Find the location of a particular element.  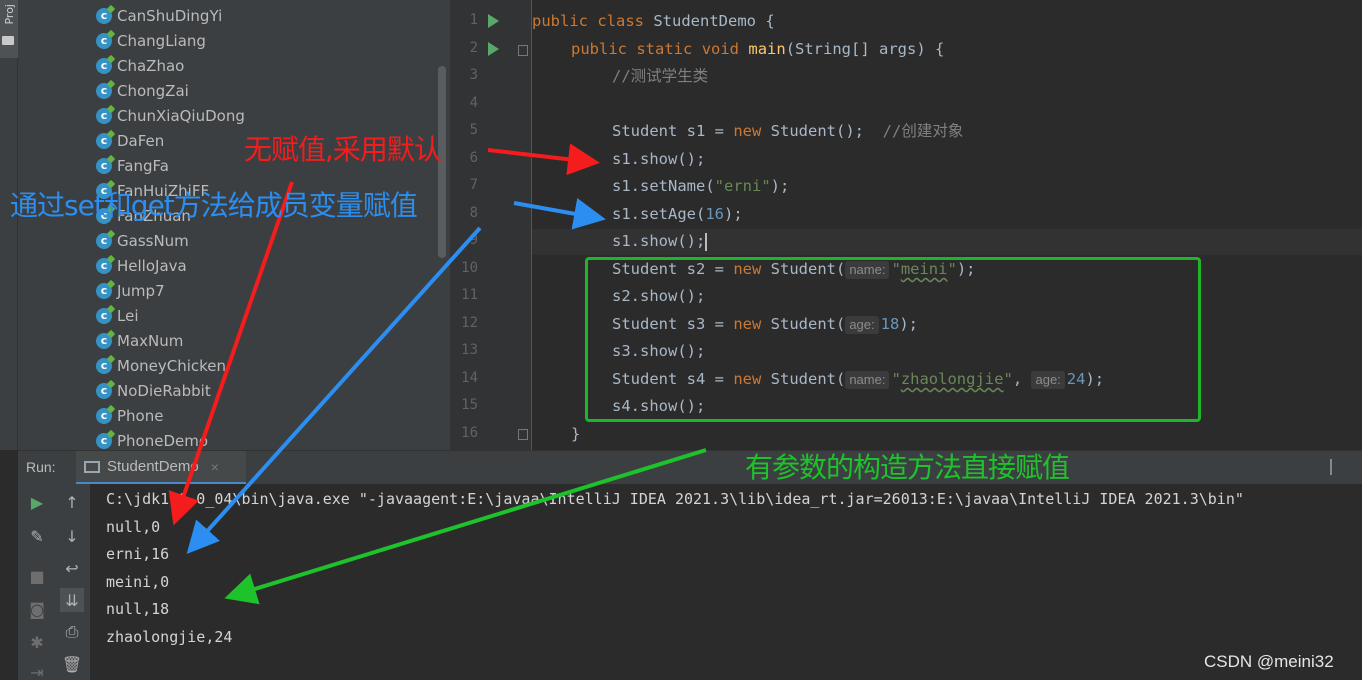

stop-icon: ■ is located at coordinates (37, 576).